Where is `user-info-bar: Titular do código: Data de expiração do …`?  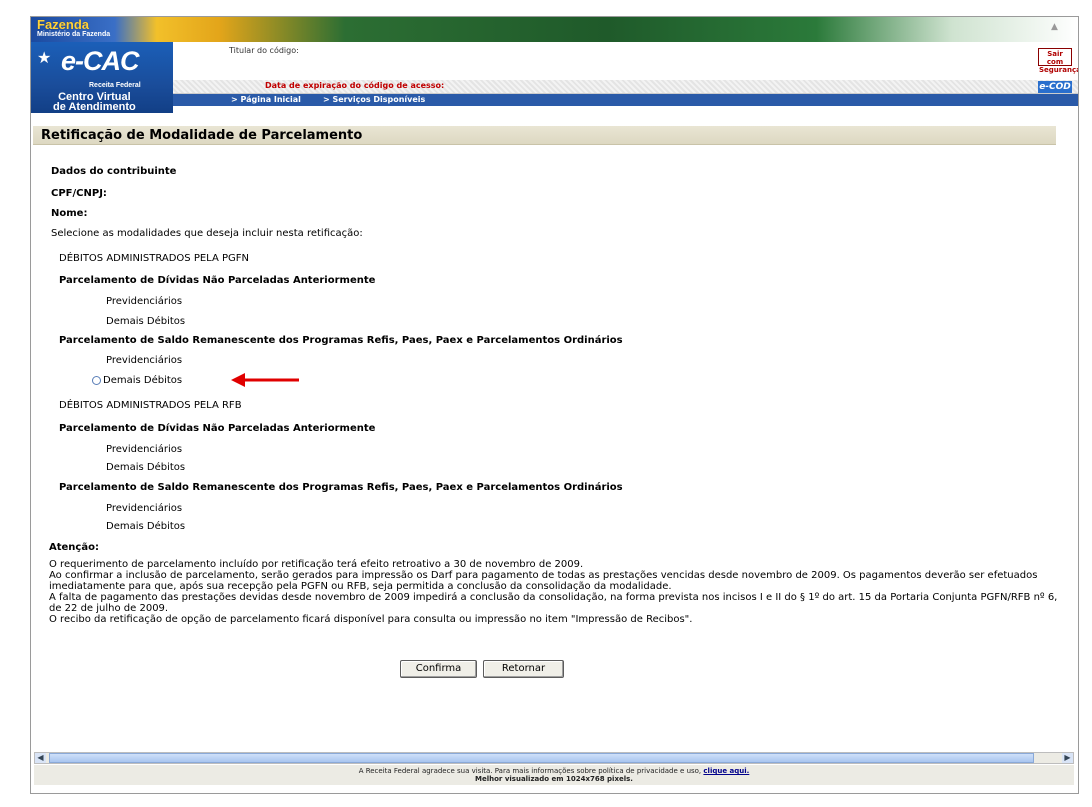 user-info-bar: Titular do código: Data de expiração do … is located at coordinates (625, 68).